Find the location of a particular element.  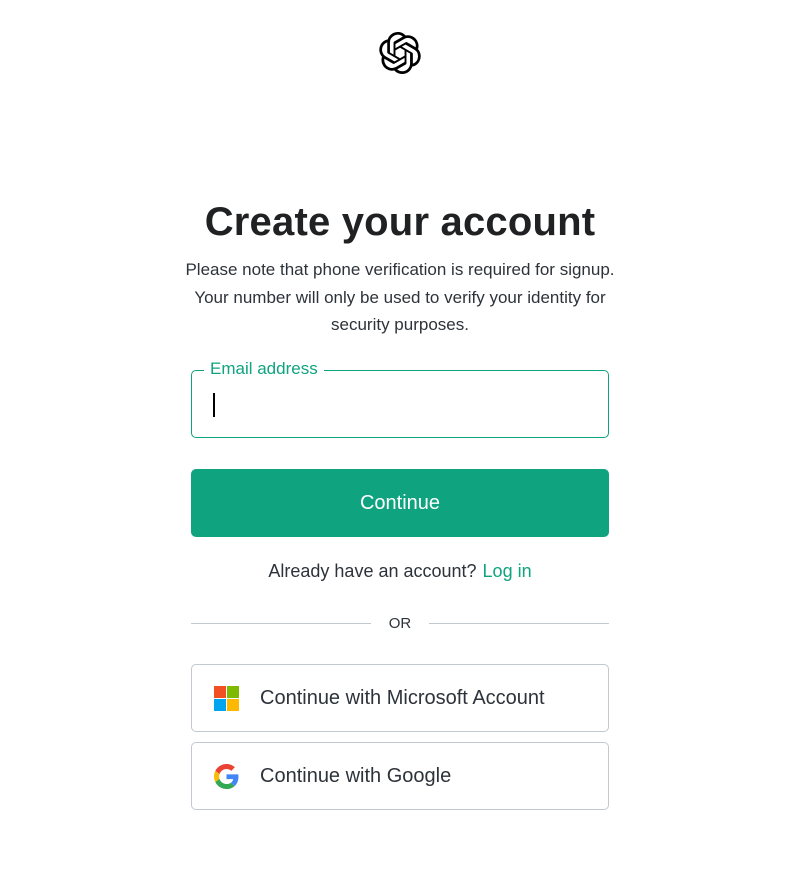

continue-button: Continue is located at coordinates (400, 503).